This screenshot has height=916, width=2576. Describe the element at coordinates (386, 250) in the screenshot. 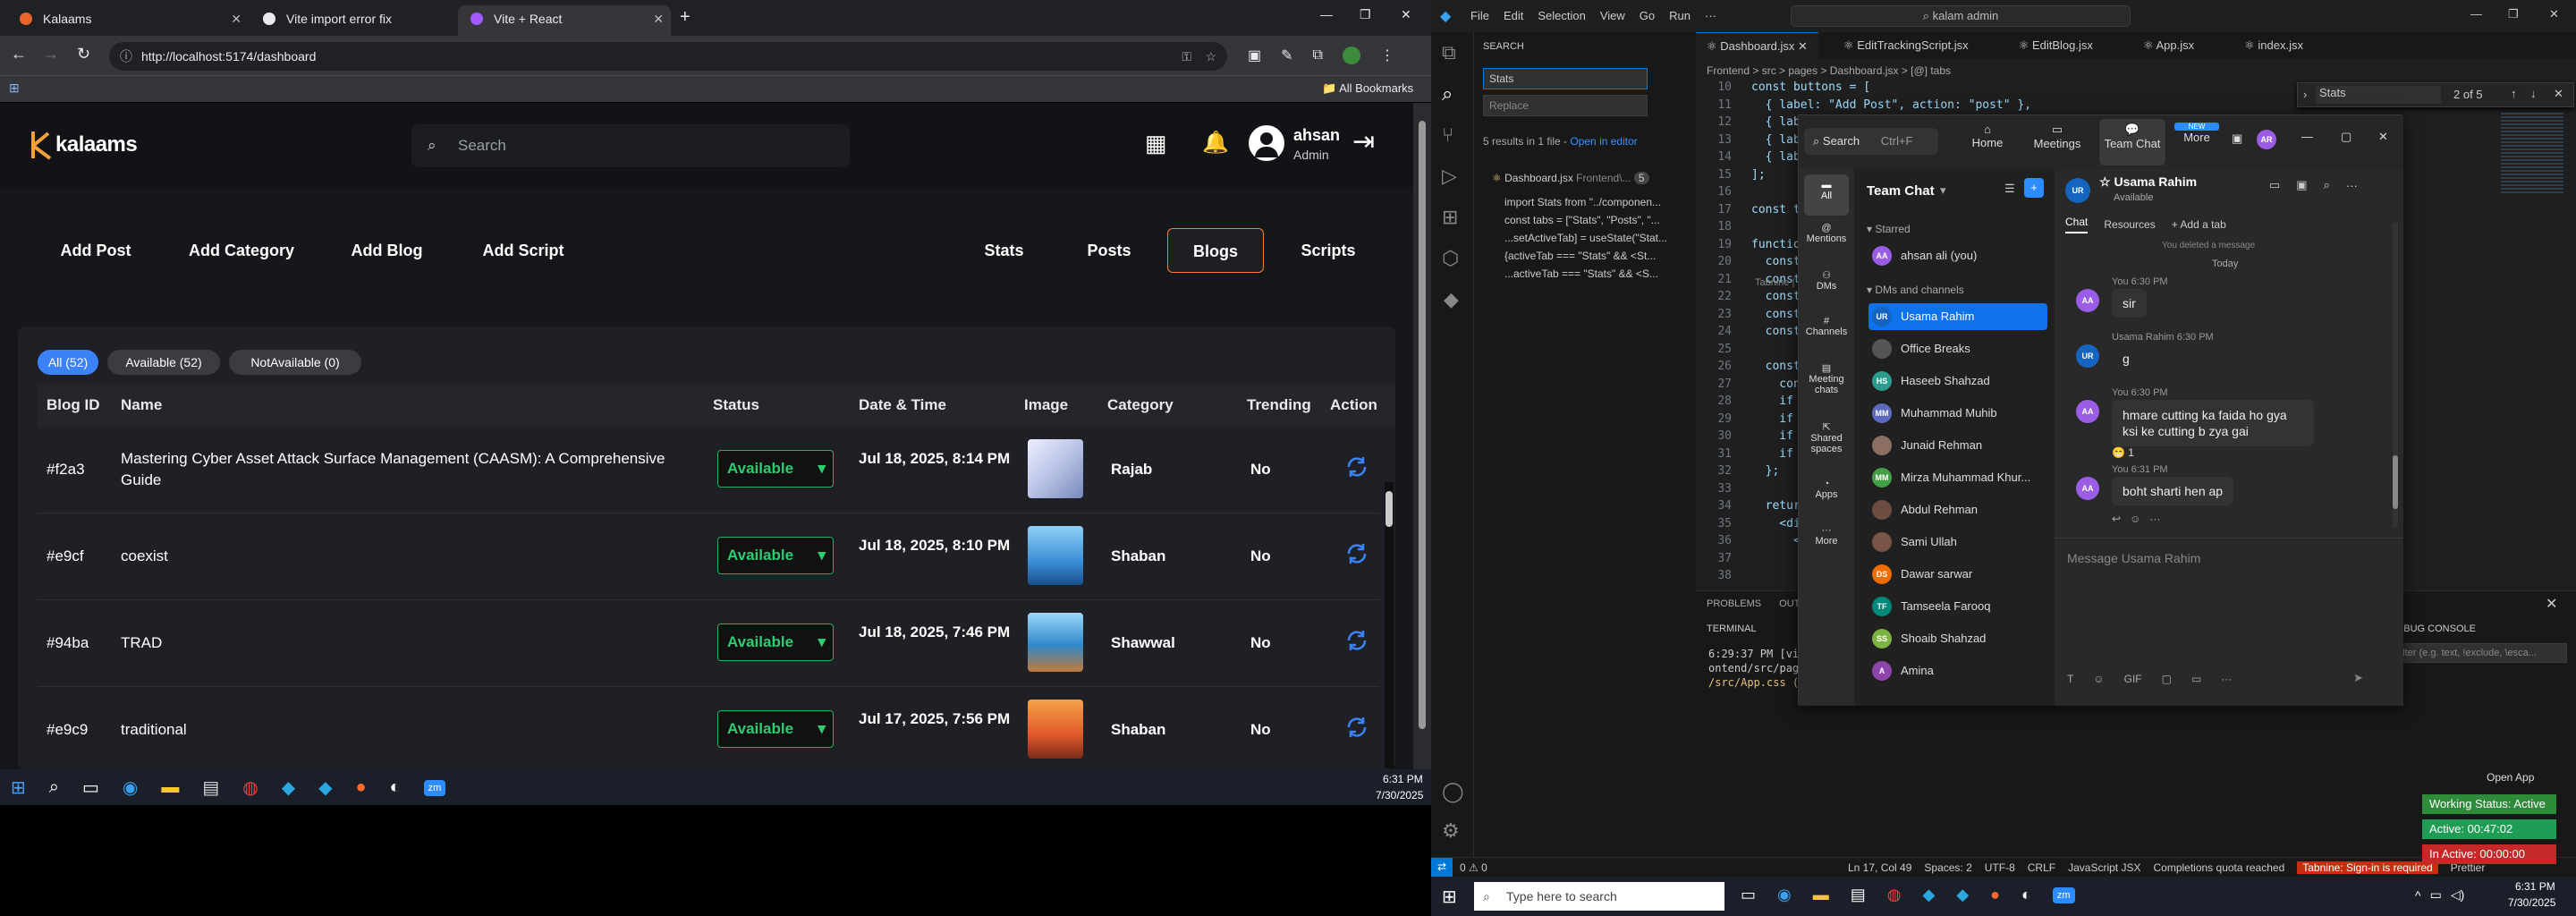

I see `add-blog-button: Add Blog` at that location.